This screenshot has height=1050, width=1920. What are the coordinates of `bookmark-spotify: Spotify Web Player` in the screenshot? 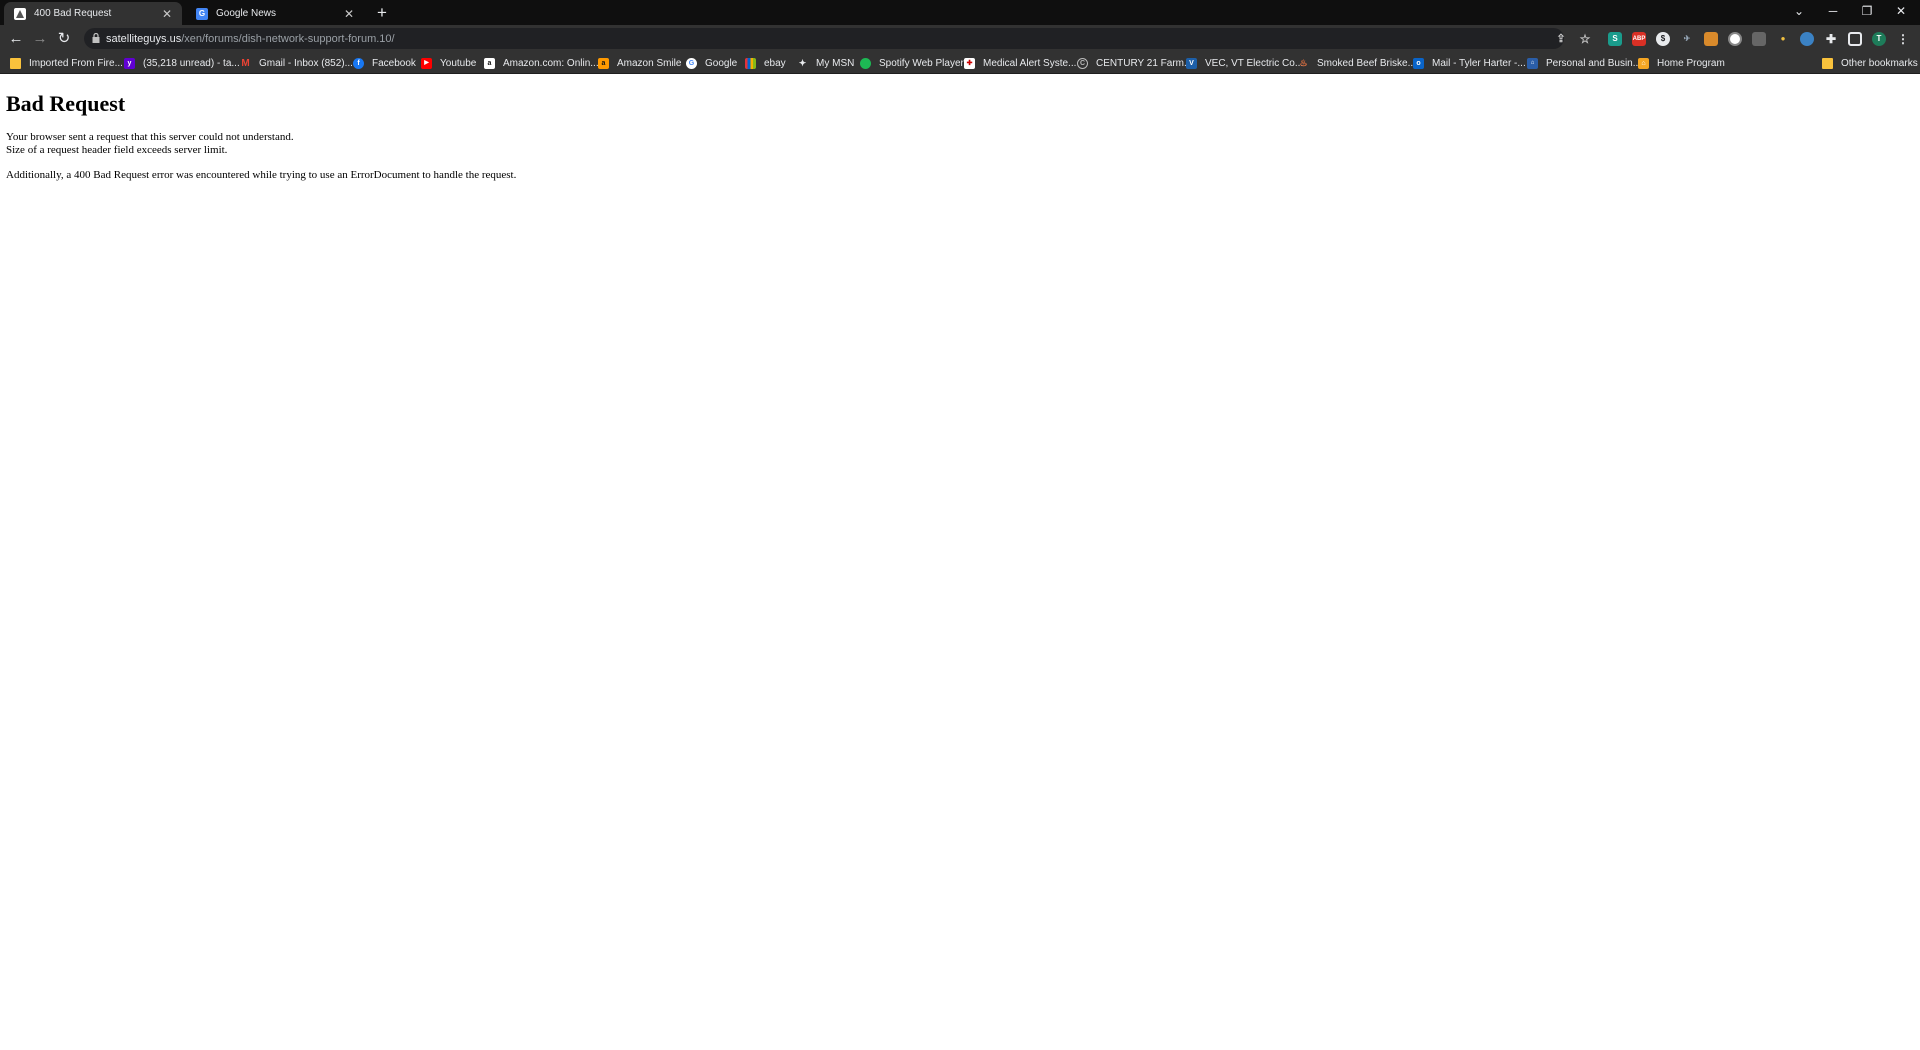 It's located at (912, 63).